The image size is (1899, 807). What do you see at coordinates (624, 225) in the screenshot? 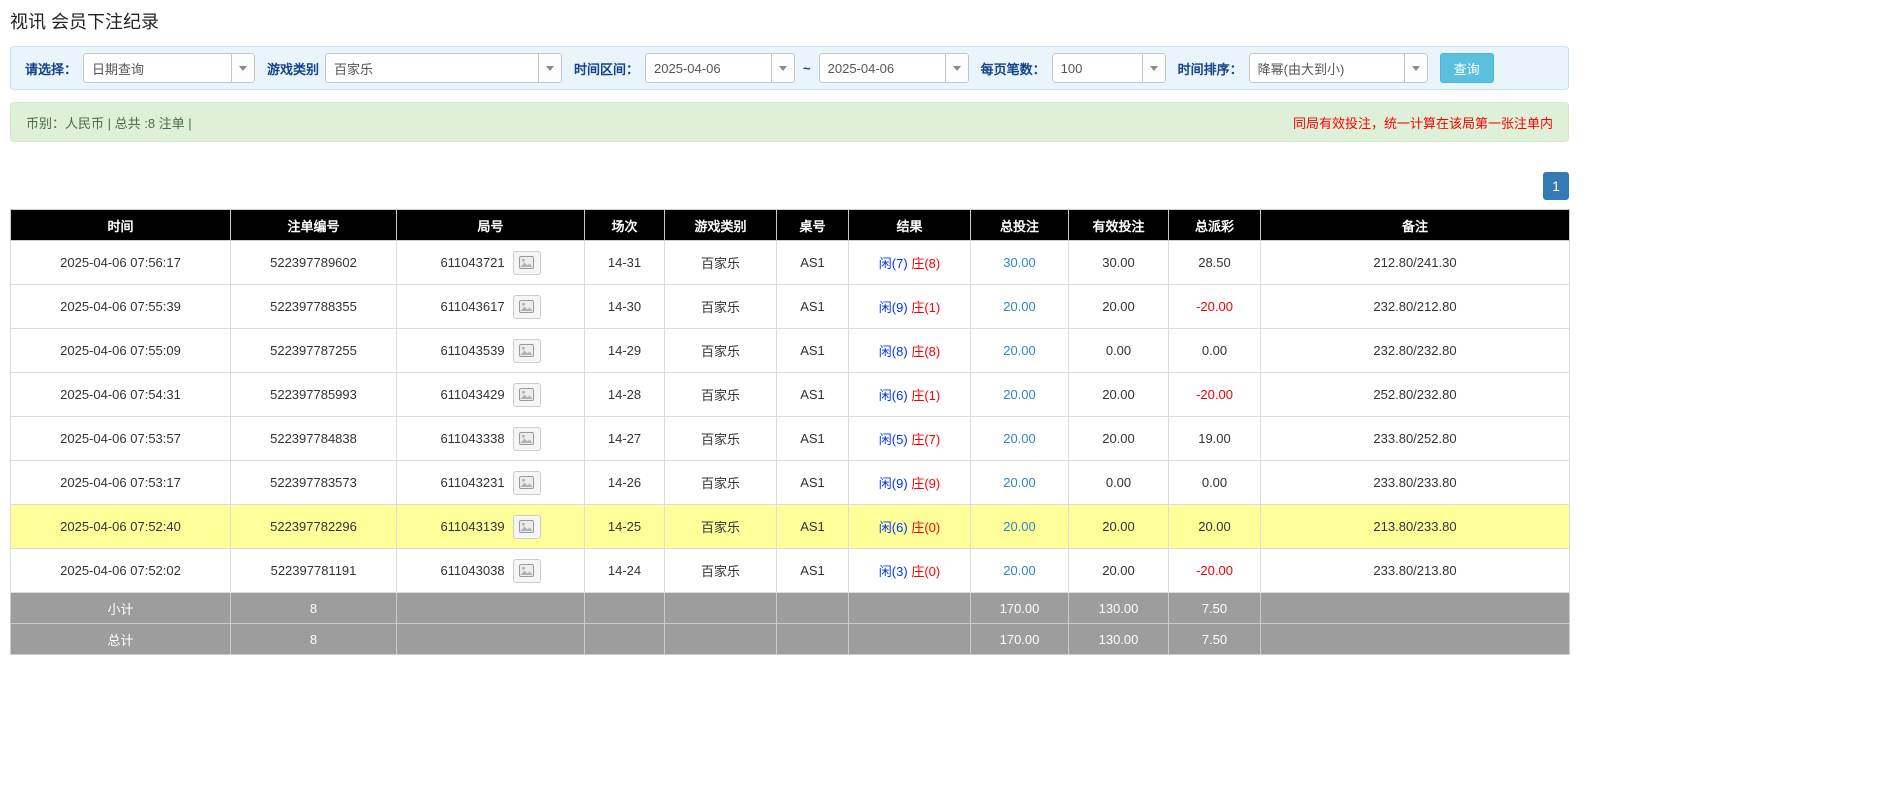
I see `column-header: 场次` at bounding box center [624, 225].